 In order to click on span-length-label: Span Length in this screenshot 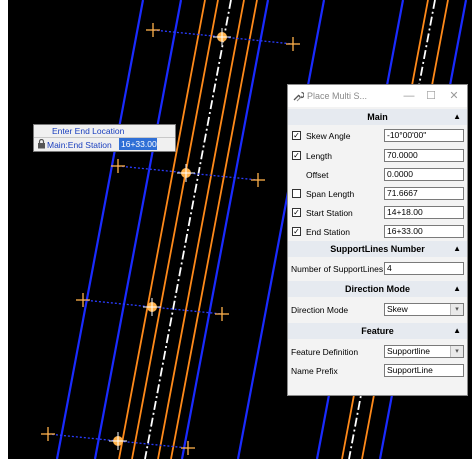, I will do `click(330, 194)`.